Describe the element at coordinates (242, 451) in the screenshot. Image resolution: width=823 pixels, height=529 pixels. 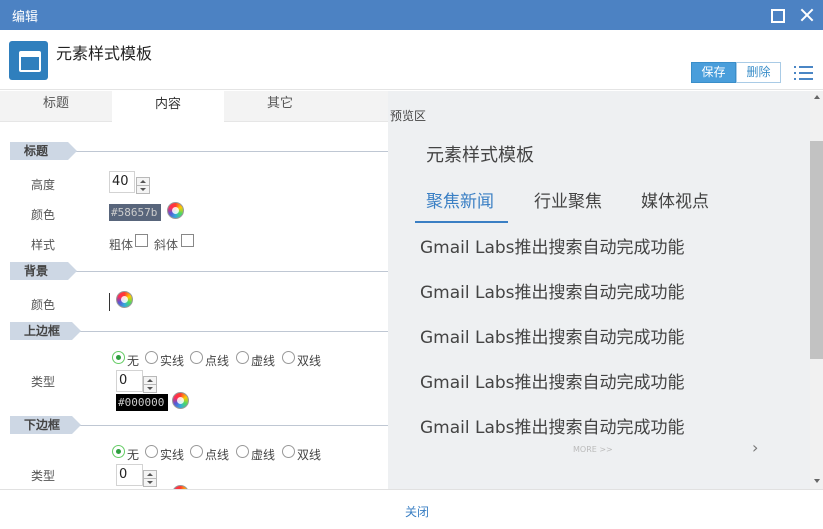
I see `bottom-border-radio-dashed` at that location.